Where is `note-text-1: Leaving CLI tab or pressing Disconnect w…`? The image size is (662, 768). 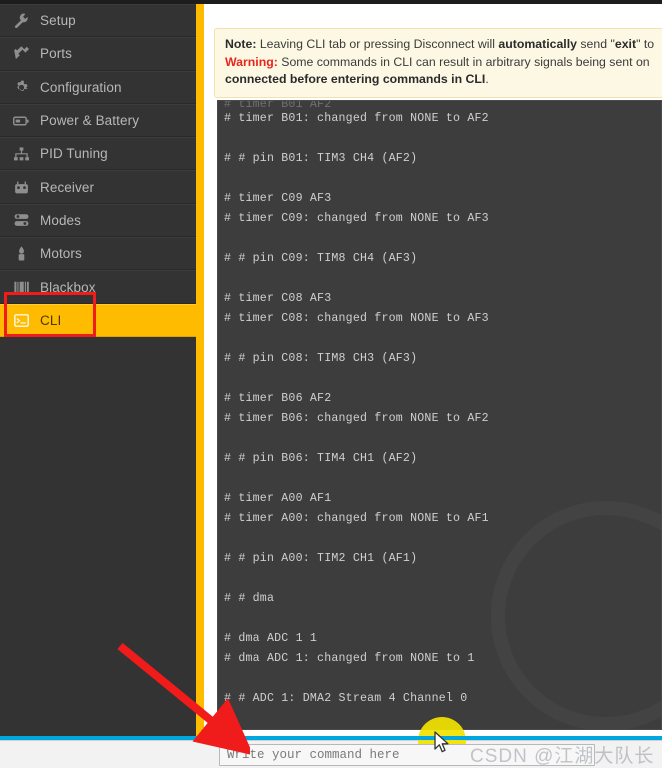 note-text-1: Leaving CLI tab or pressing Disconnect w… is located at coordinates (377, 44).